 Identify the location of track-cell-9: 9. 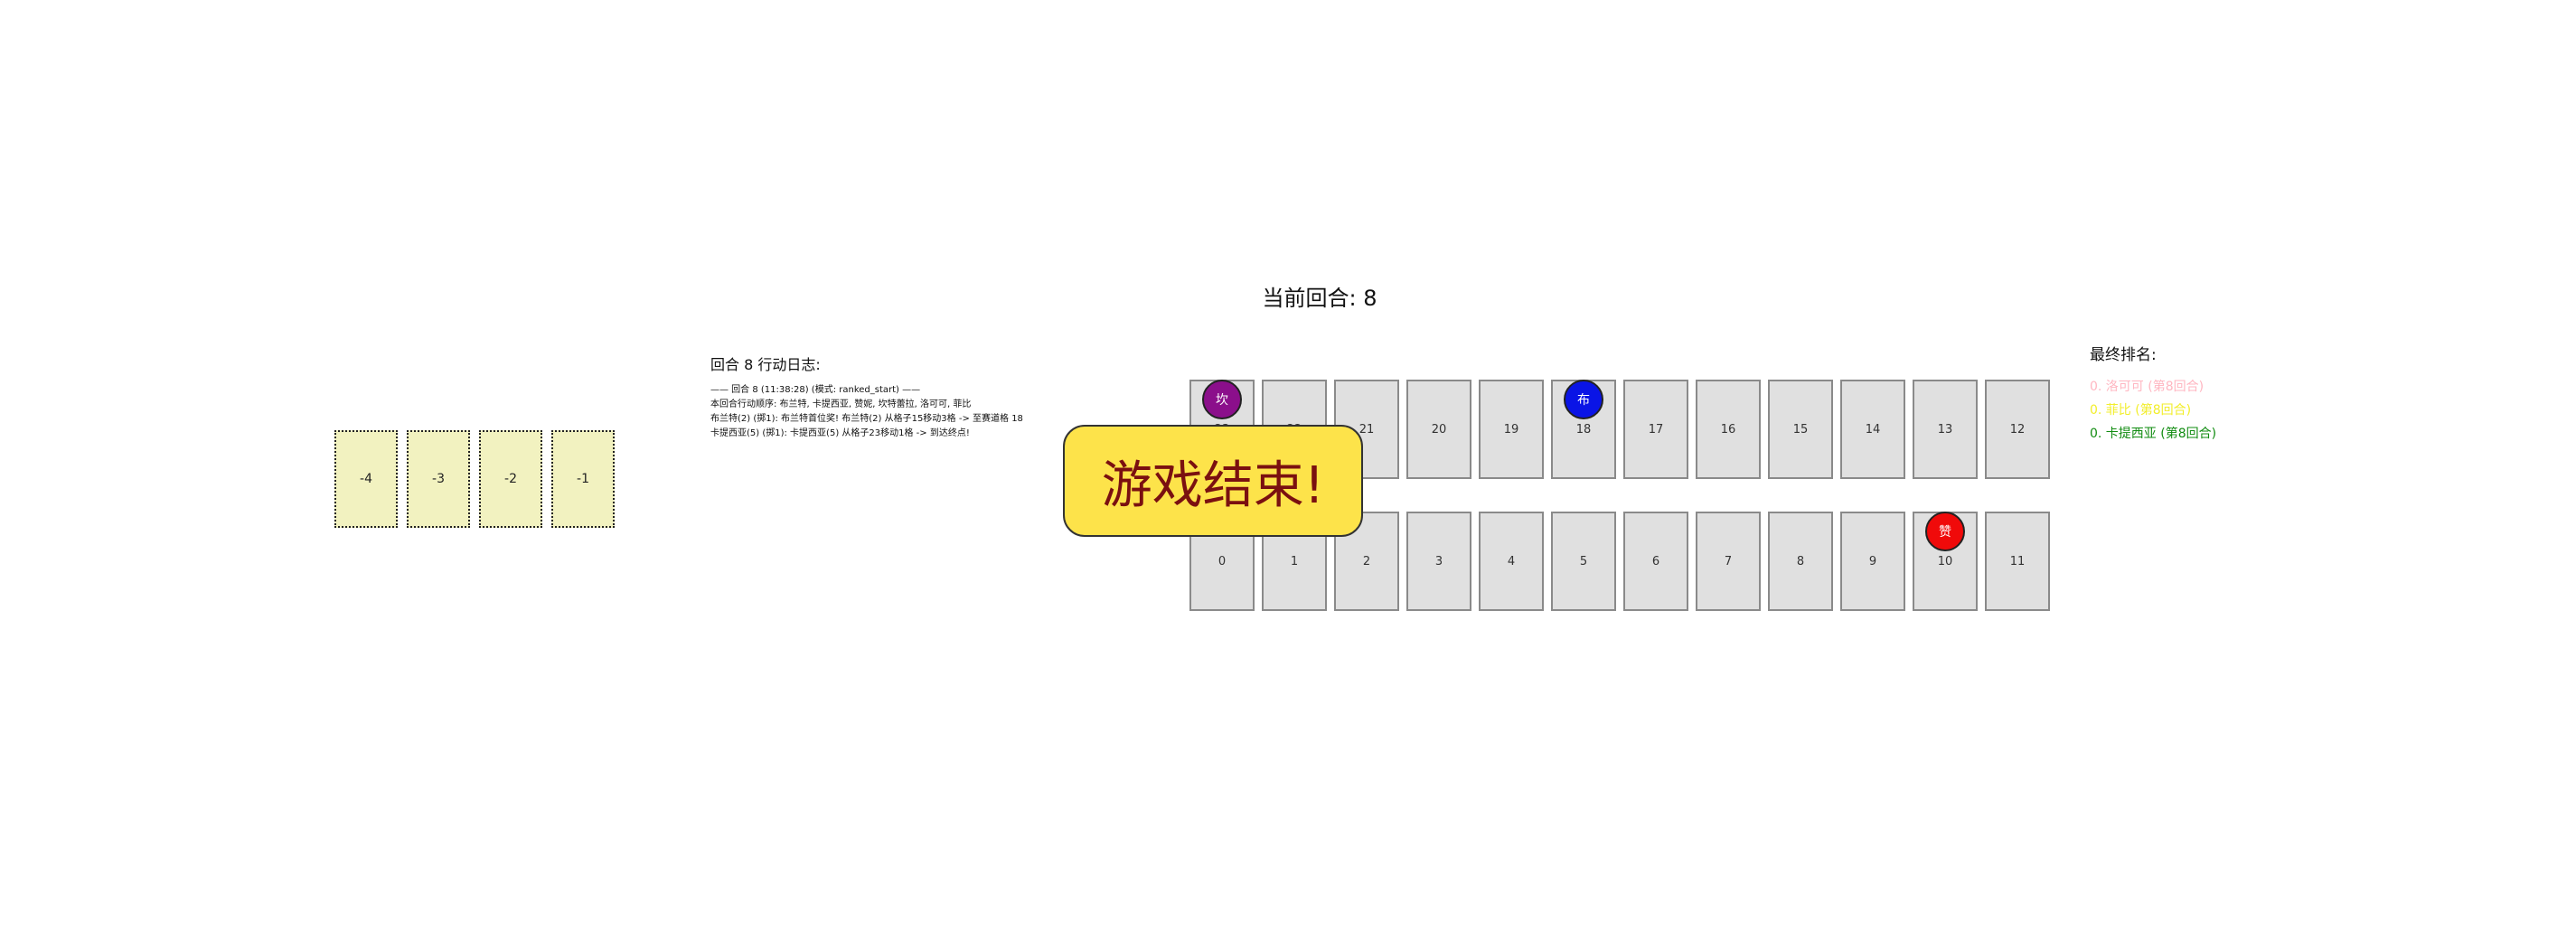
(1872, 561).